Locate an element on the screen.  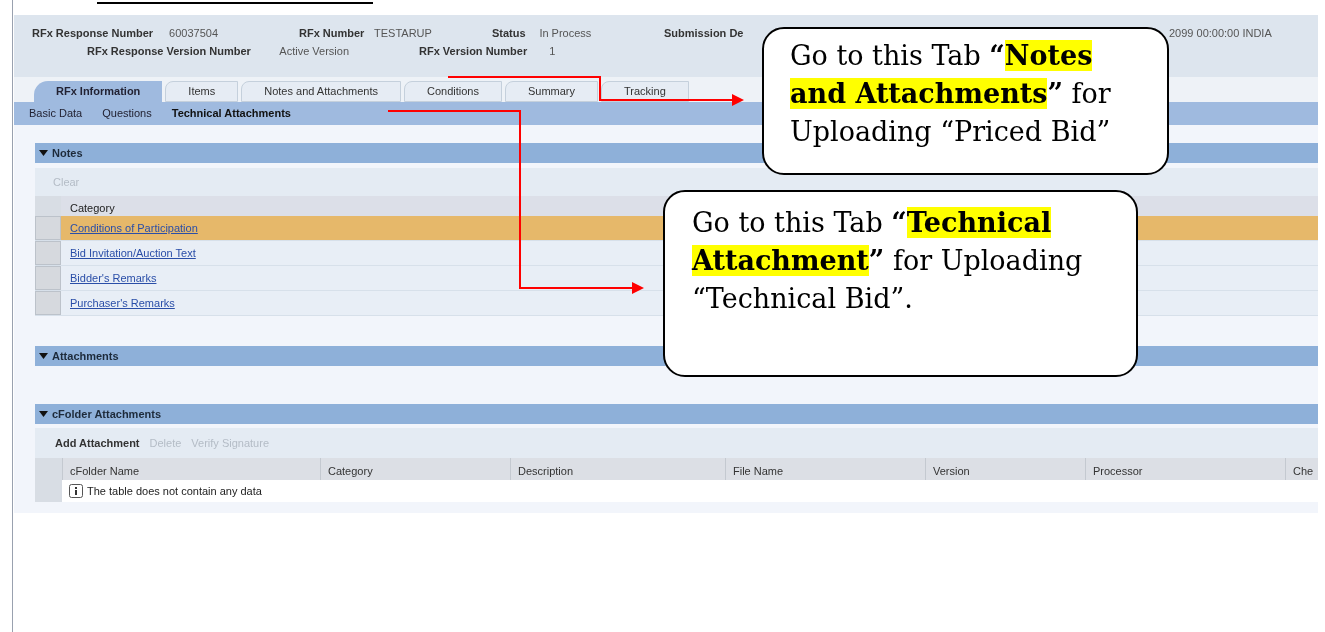
note-link: Conditions of Participation is located at coordinates (134, 228).